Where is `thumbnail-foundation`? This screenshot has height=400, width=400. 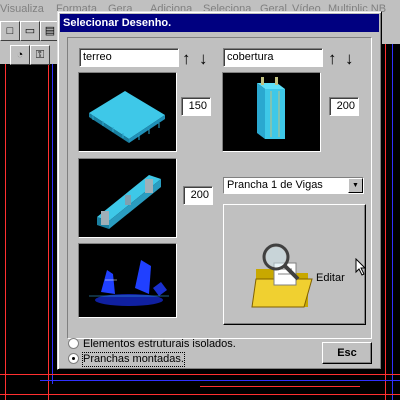 thumbnail-foundation is located at coordinates (127, 280).